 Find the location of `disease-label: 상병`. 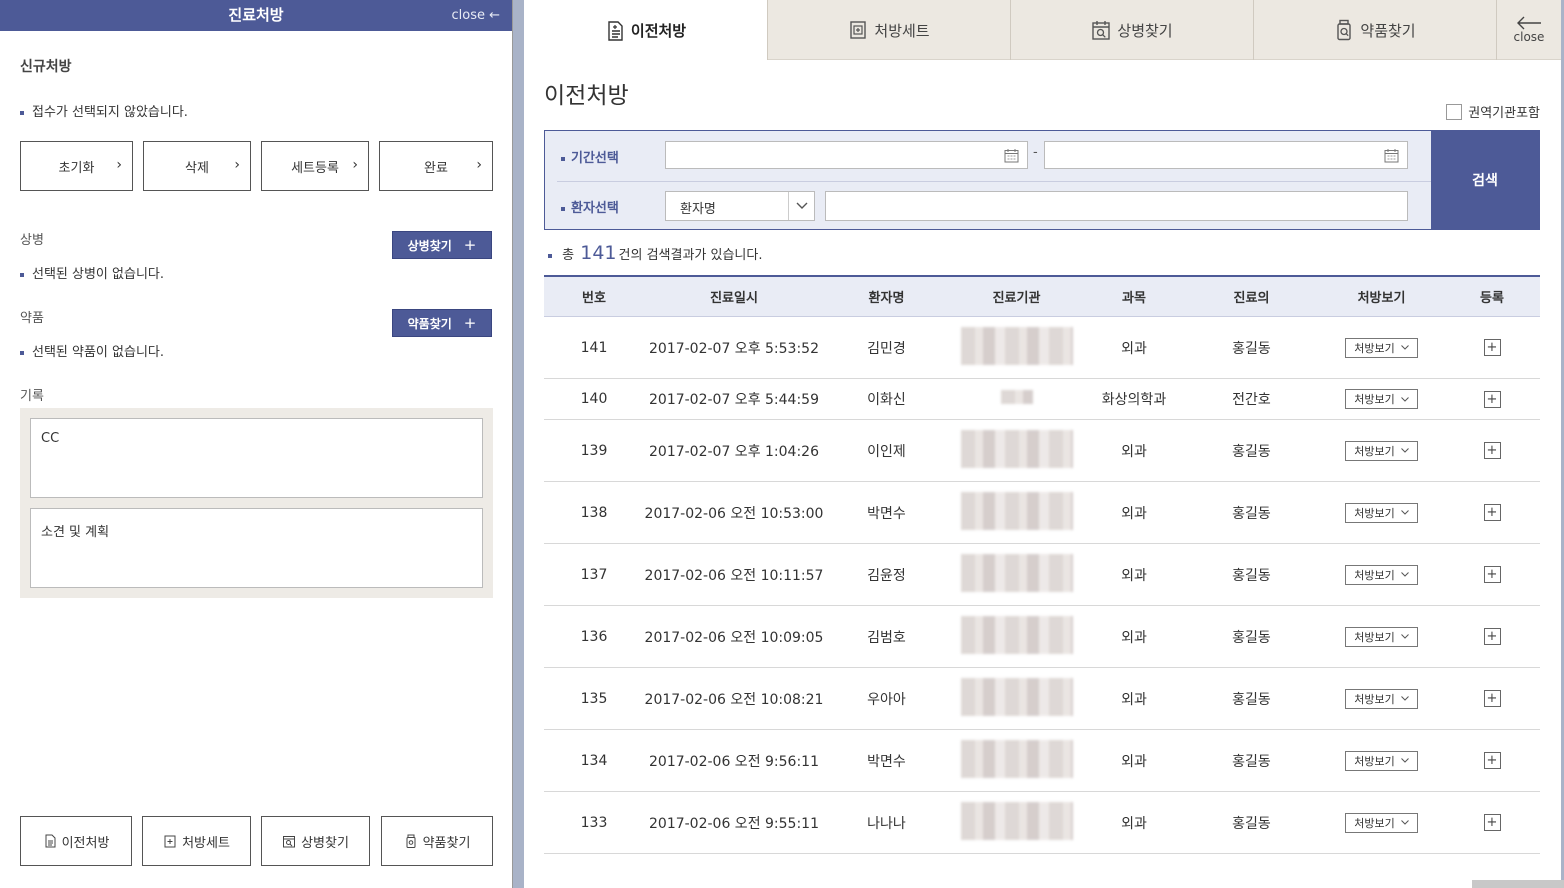

disease-label: 상병 is located at coordinates (32, 240).